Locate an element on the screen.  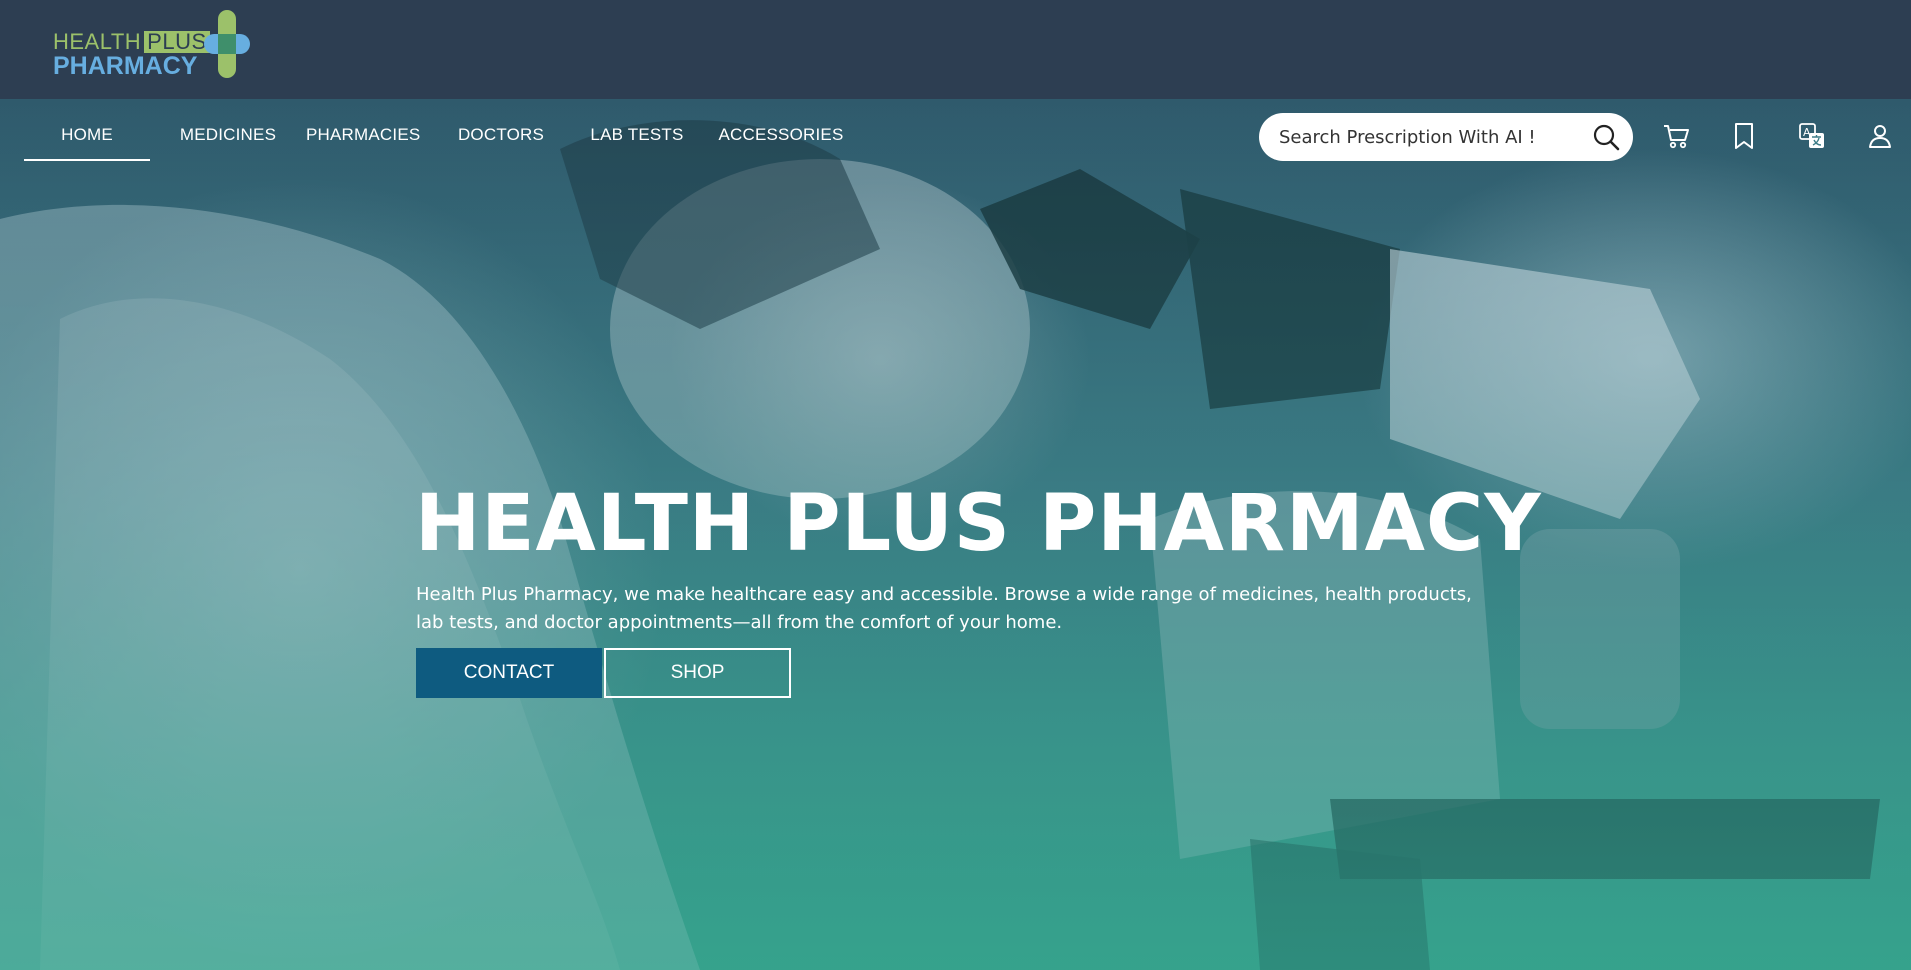
nav-doctors: DOCTORS is located at coordinates (501, 143).